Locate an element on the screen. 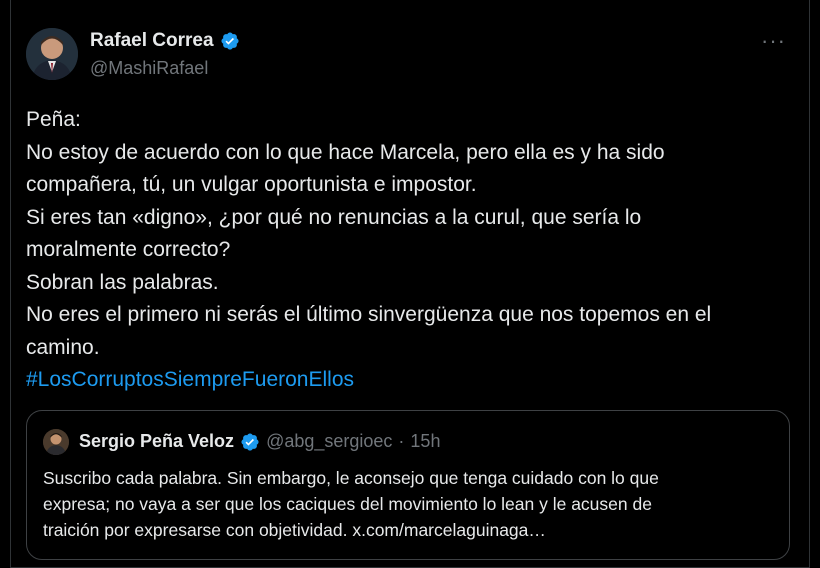 This screenshot has height=568, width=820. quoted-author-name: Sergio Peña Veloz is located at coordinates (156, 441).